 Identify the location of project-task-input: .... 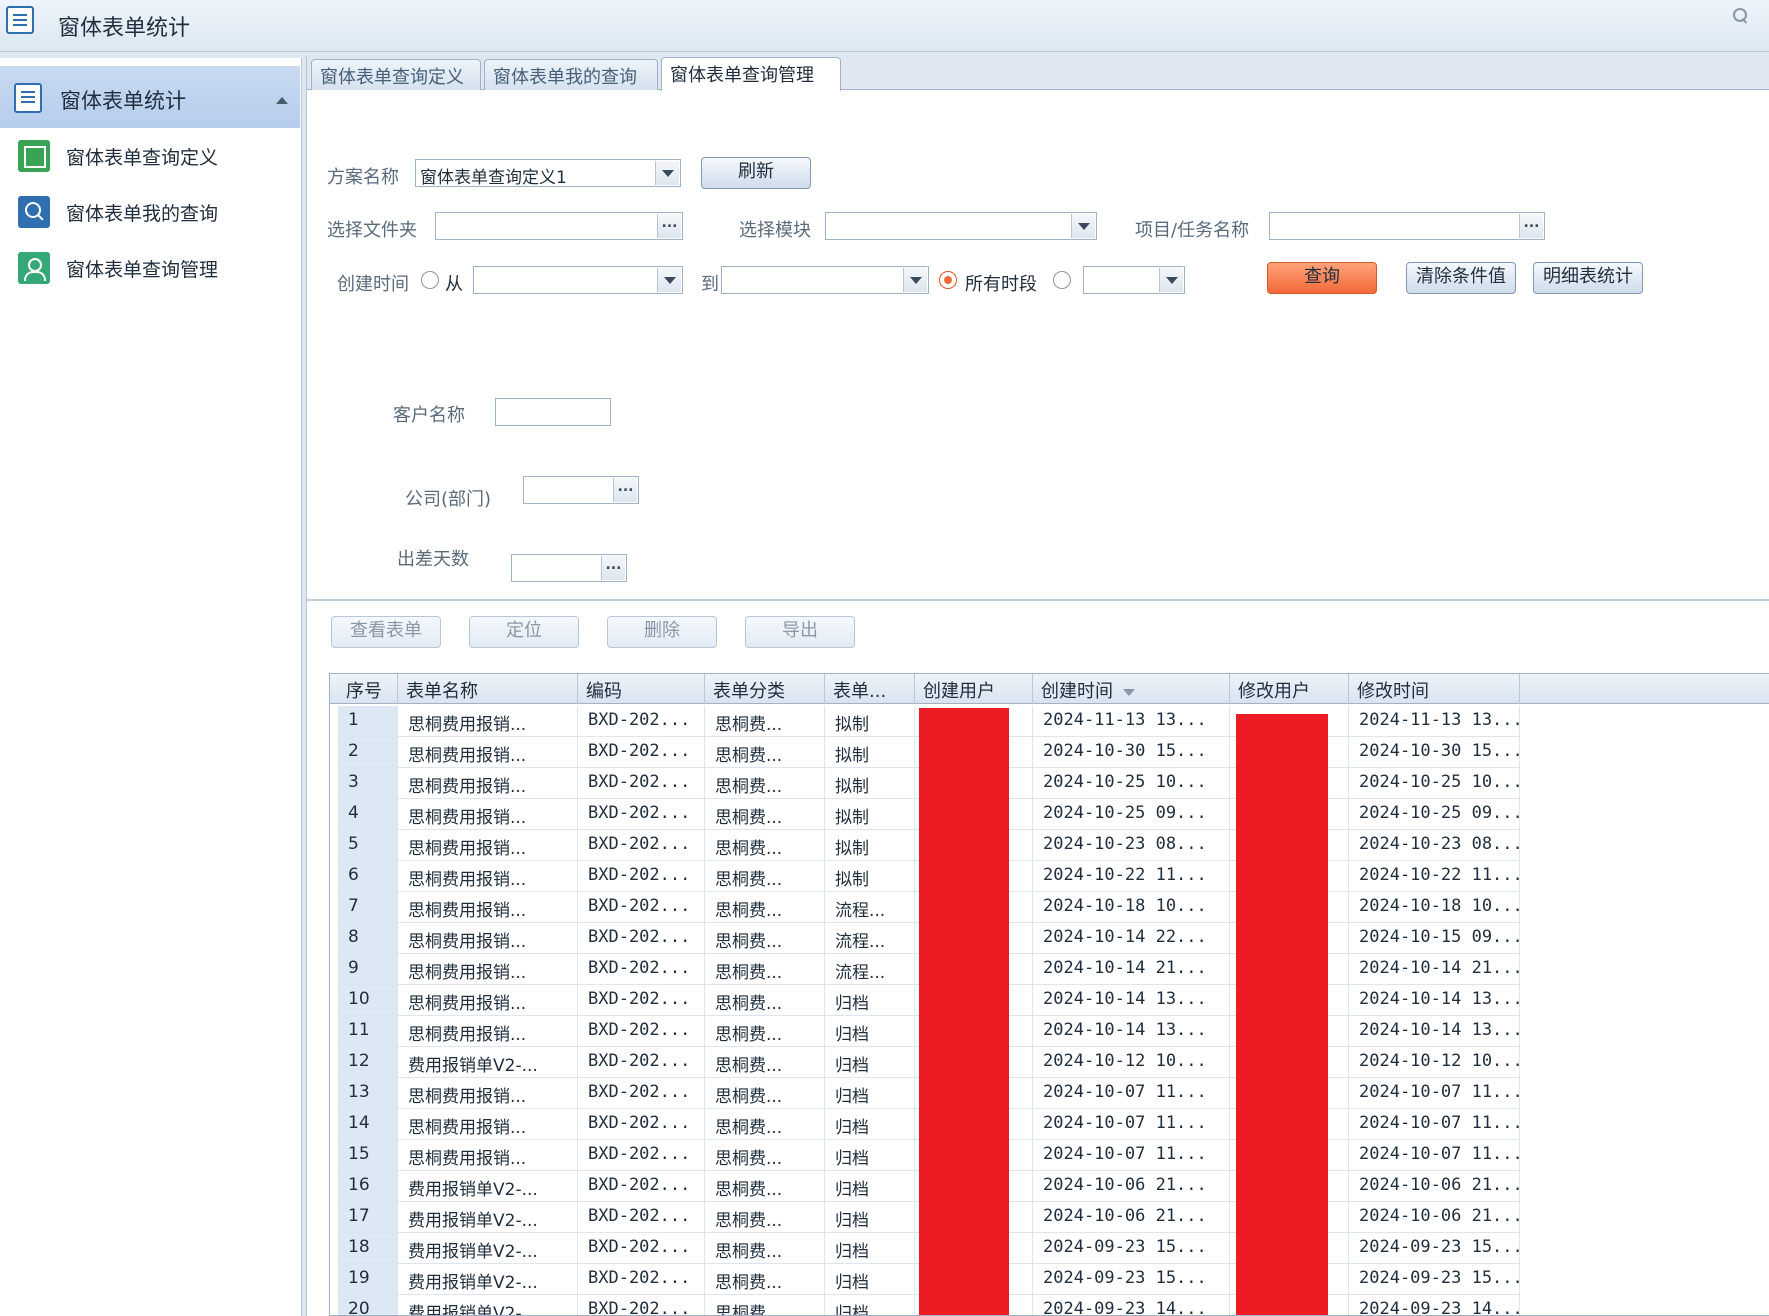
(1407, 226).